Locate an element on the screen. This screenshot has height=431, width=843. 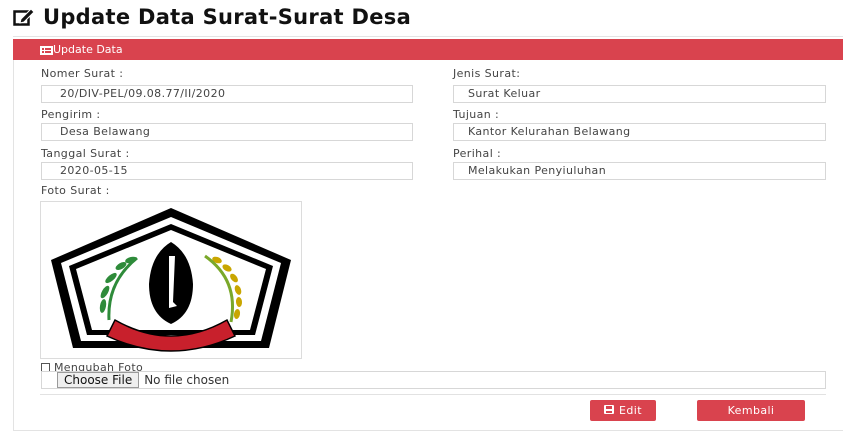
edit-button-label: Edit is located at coordinates (630, 410).